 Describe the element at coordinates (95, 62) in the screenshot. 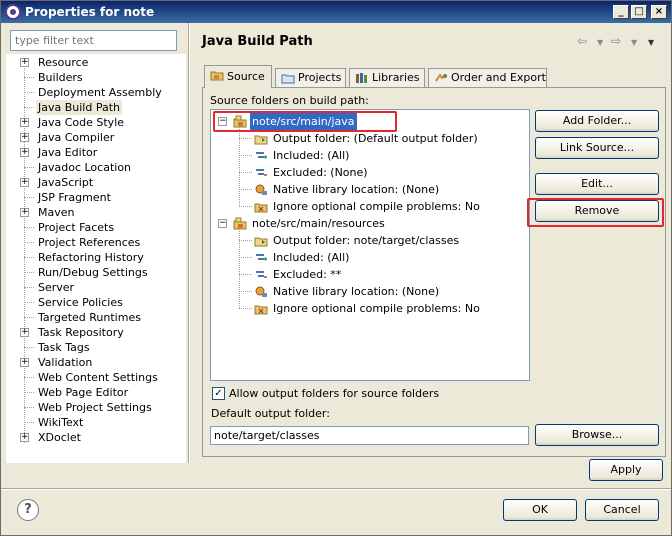

I see `nav-item-resource: + Resource` at that location.